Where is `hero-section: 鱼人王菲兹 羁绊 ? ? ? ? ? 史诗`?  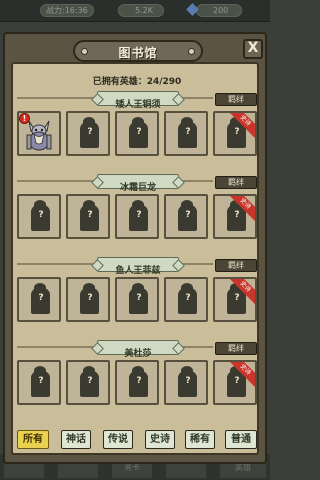
hero-section: 鱼人王菲兹 羁绊 ? ? ? ? ? 史诗 is located at coordinates (137, 291).